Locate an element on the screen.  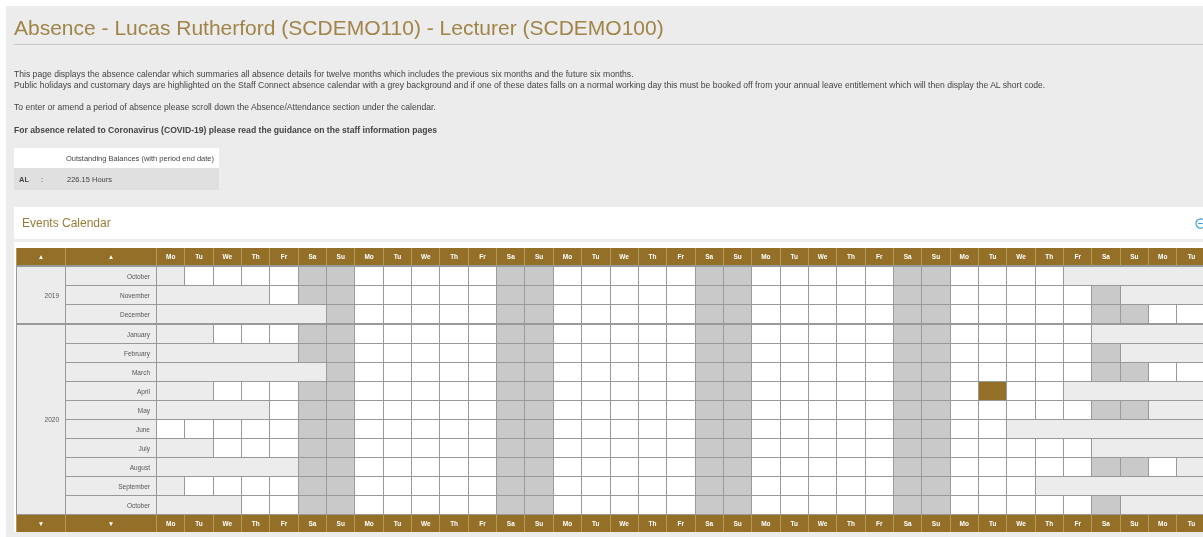
collapse-icon is located at coordinates (1199, 223).